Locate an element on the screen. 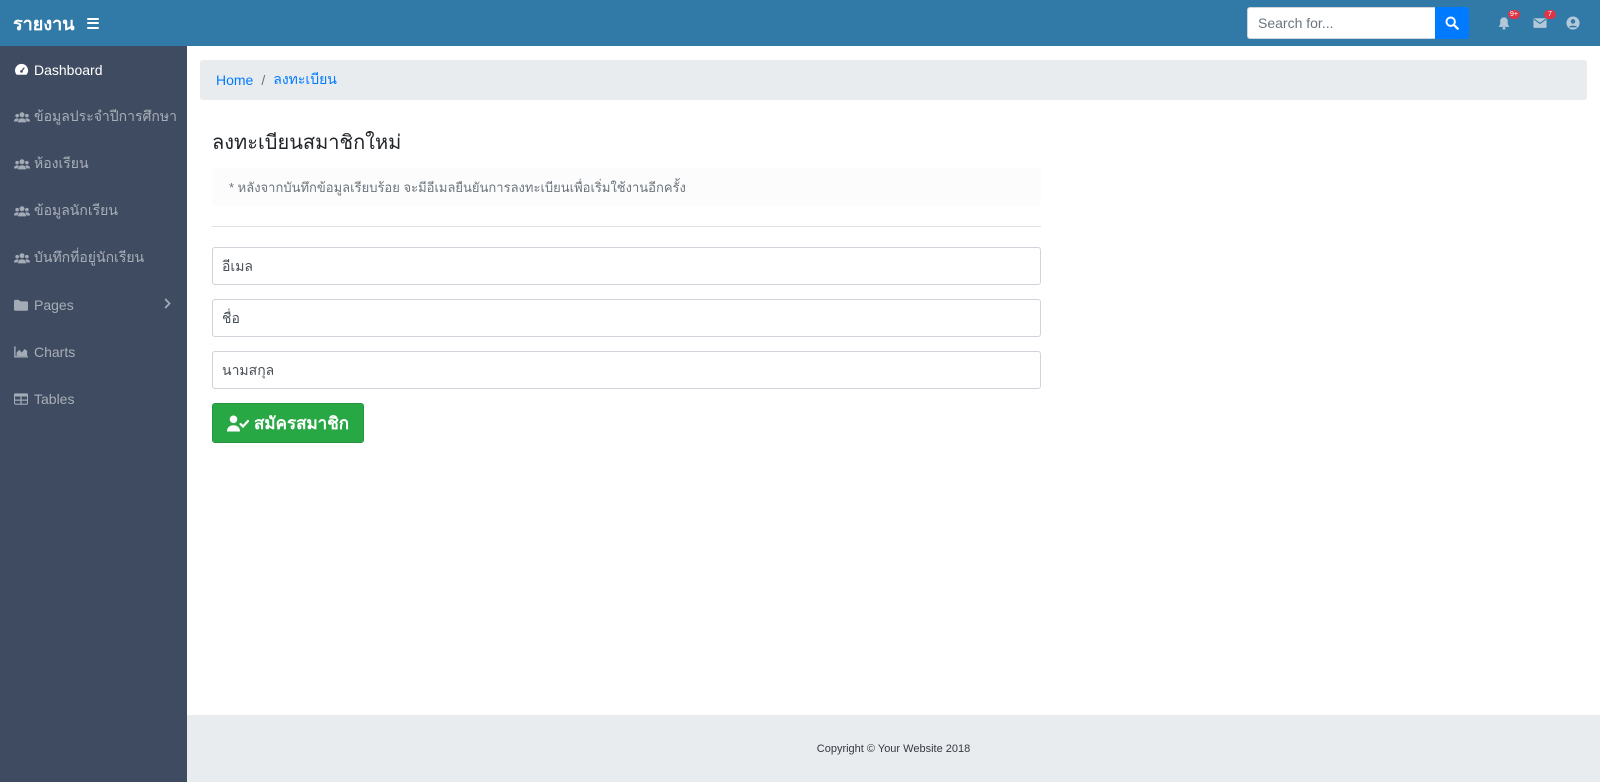 The width and height of the screenshot is (1600, 782). search-button is located at coordinates (1452, 23).